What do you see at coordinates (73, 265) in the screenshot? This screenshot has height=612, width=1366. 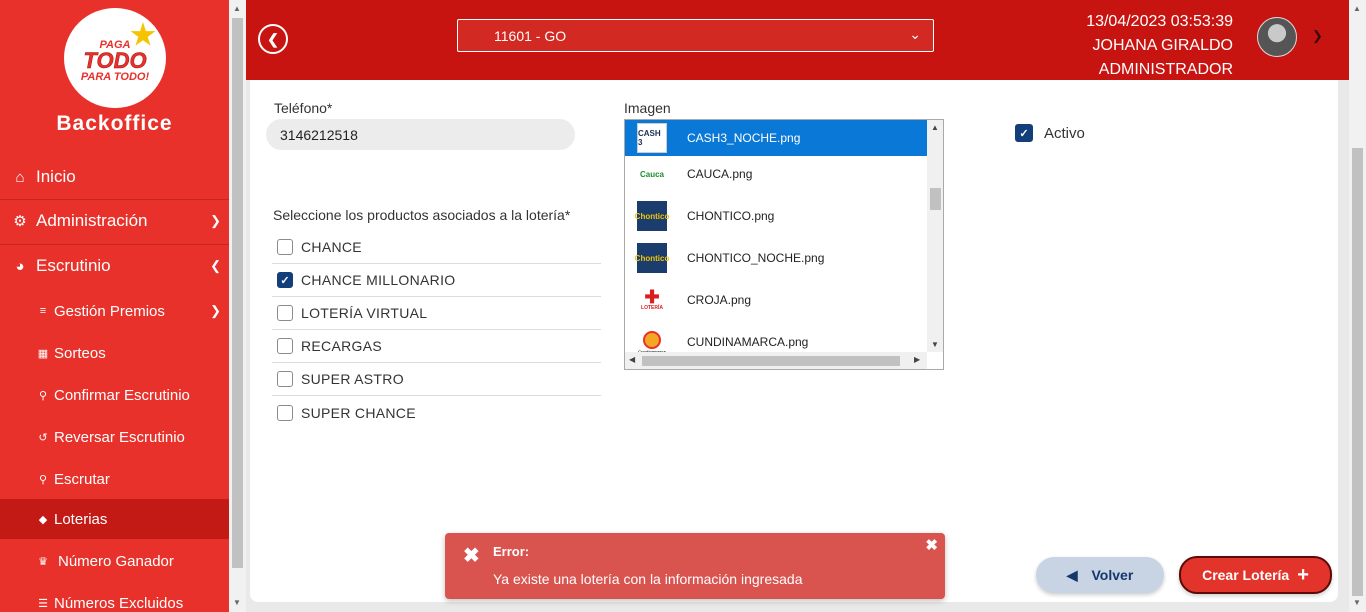 I see `sidebar-item-label: Escrutinio` at bounding box center [73, 265].